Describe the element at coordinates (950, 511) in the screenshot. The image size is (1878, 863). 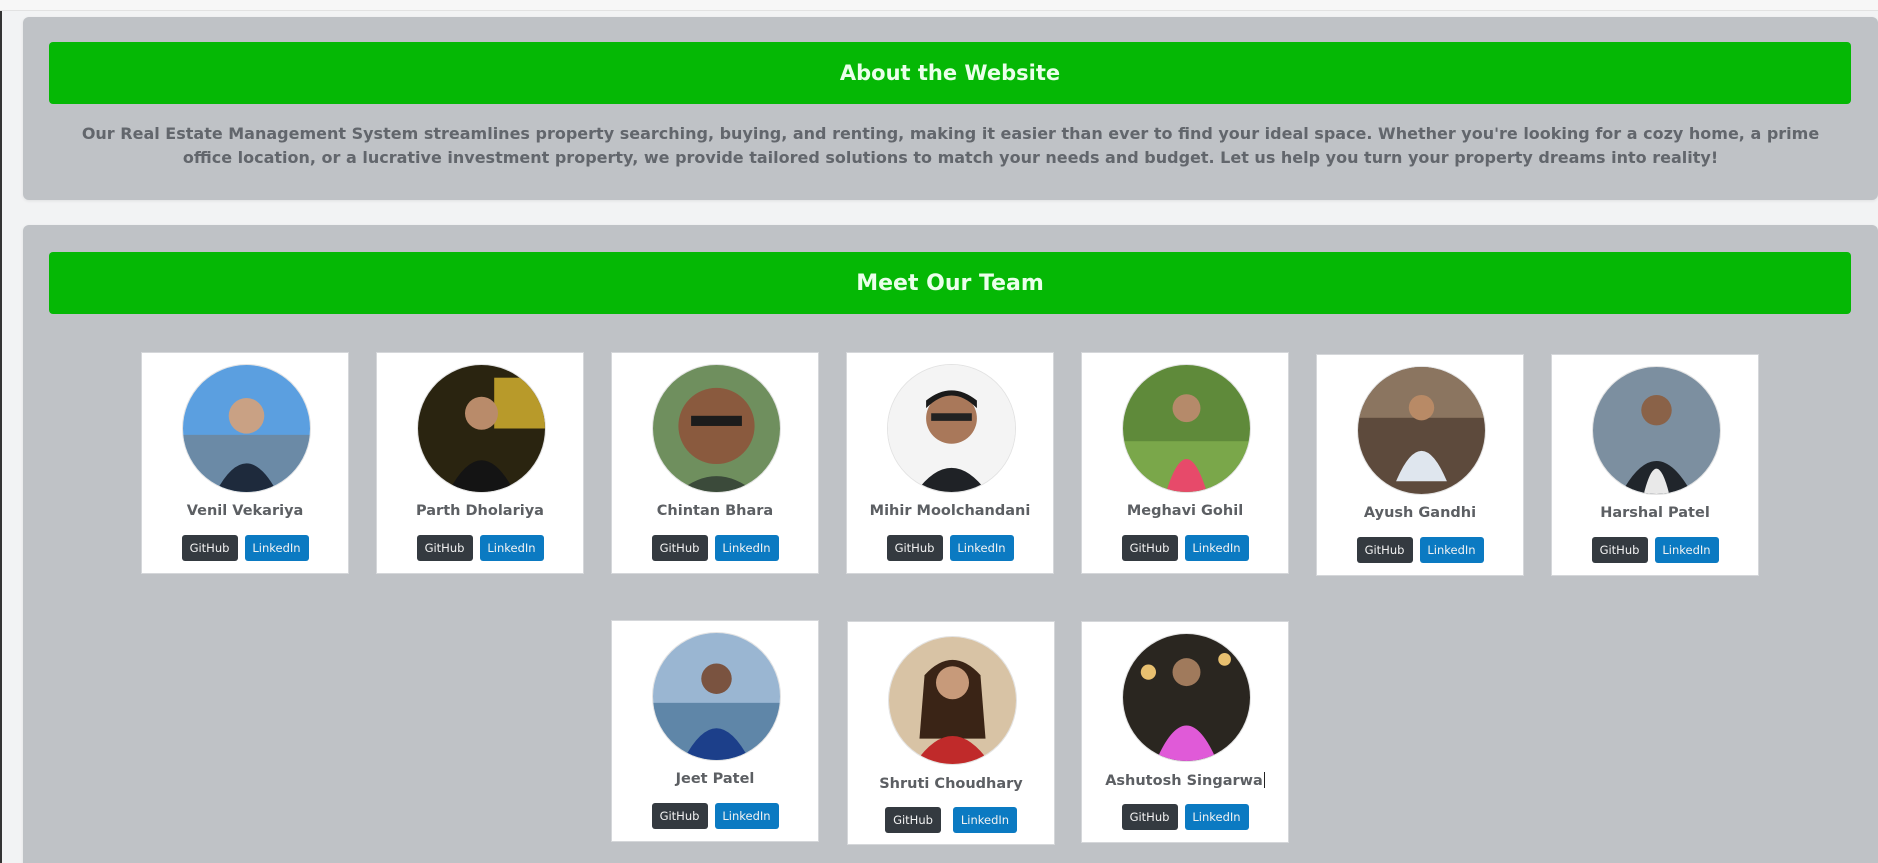
I see `member-name: Mihir Moolchandani` at that location.